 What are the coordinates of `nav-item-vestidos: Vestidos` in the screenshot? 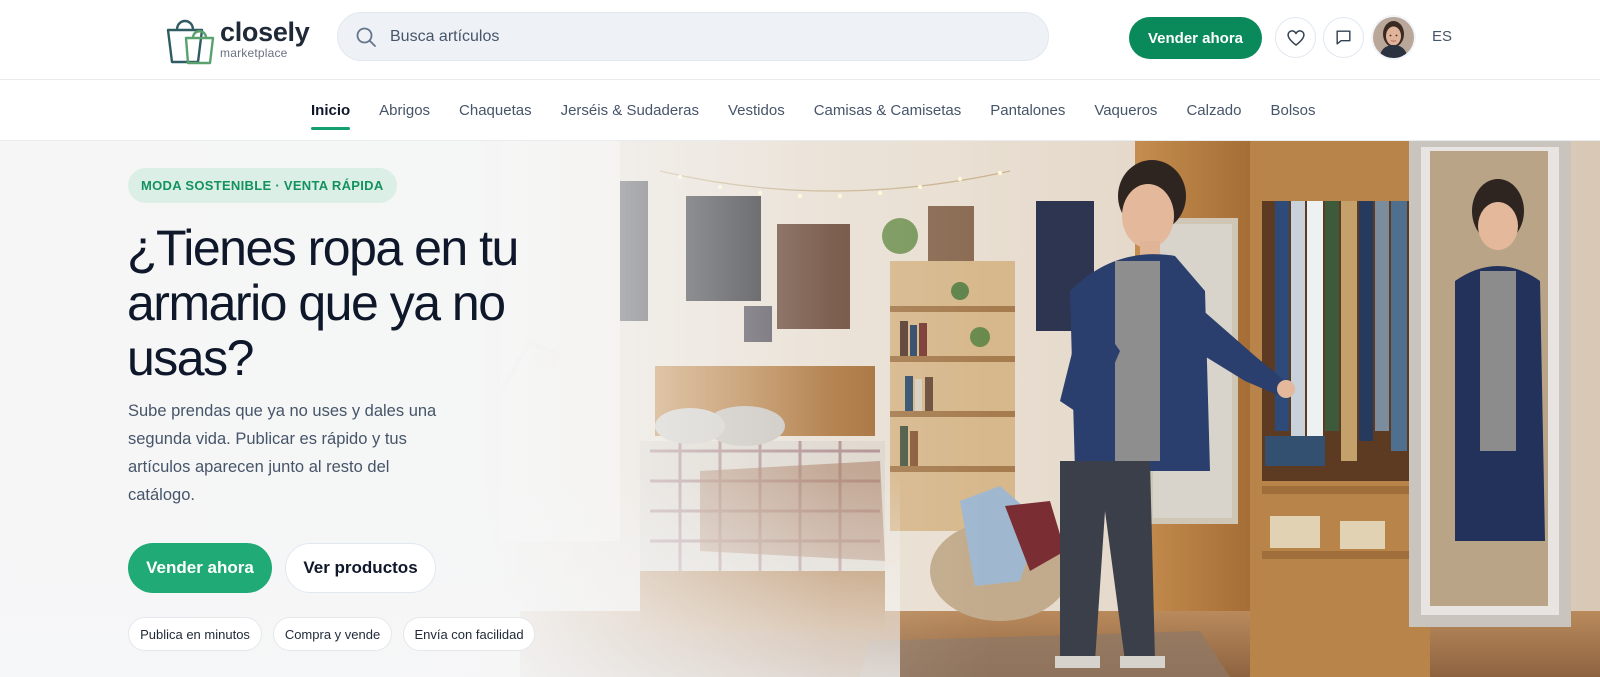 It's located at (756, 110).